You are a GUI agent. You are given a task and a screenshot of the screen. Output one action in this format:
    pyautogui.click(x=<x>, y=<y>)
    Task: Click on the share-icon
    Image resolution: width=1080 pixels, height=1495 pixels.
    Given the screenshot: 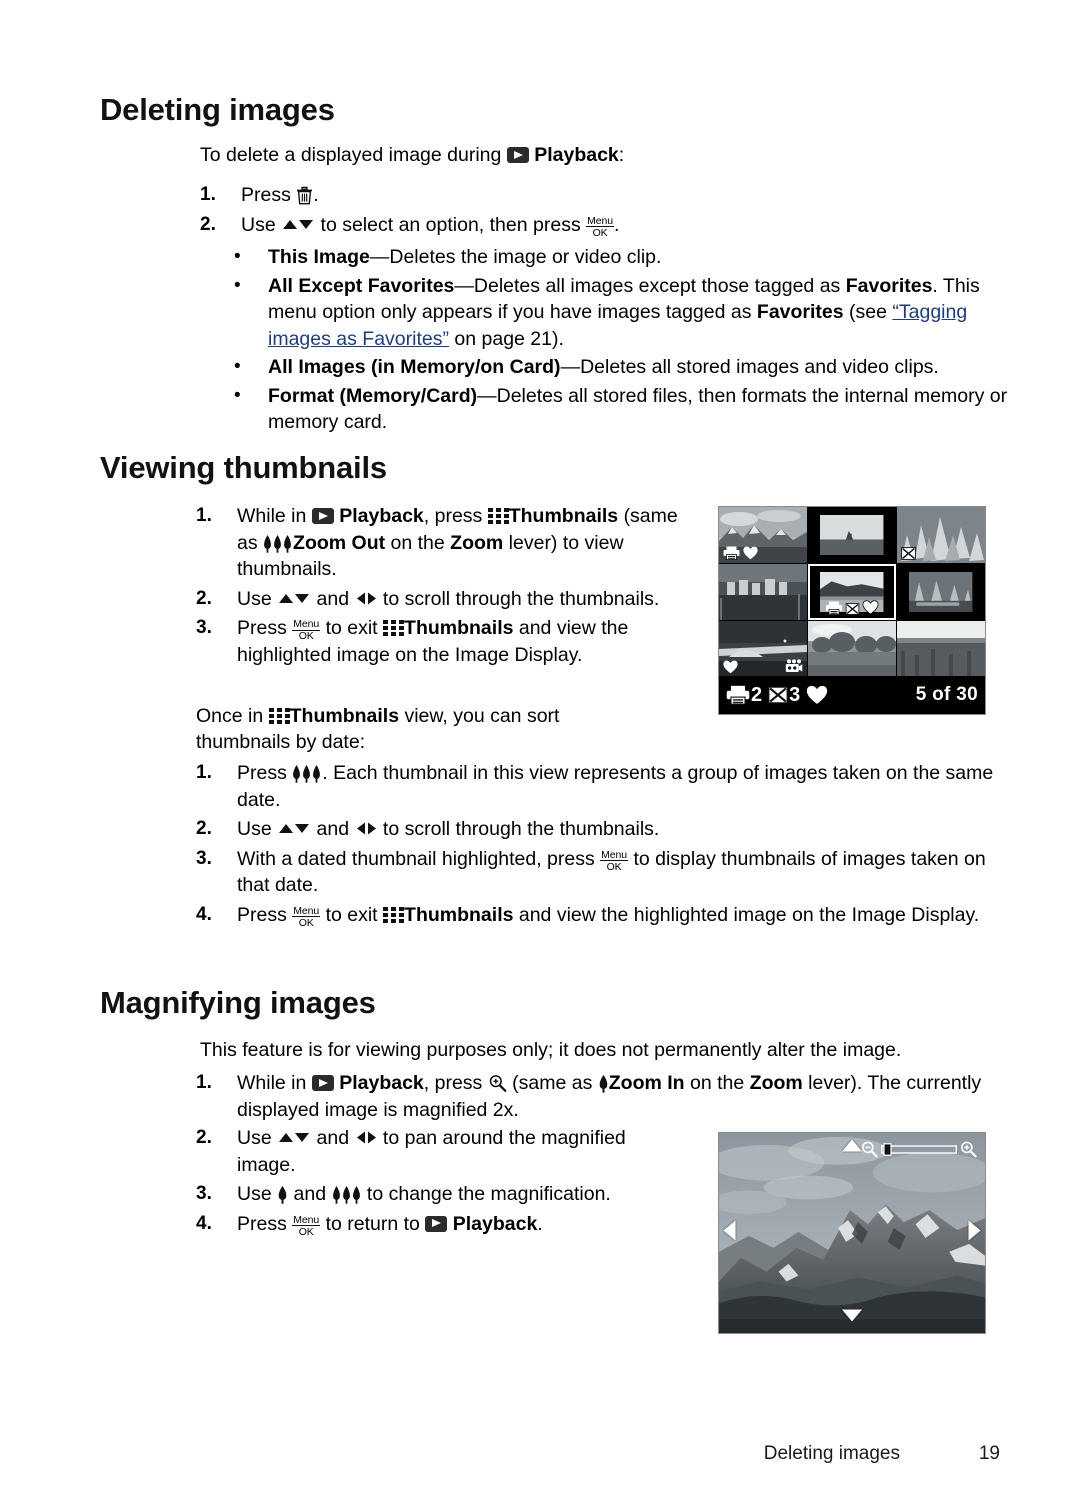 What is the action you would take?
    pyautogui.click(x=908, y=553)
    